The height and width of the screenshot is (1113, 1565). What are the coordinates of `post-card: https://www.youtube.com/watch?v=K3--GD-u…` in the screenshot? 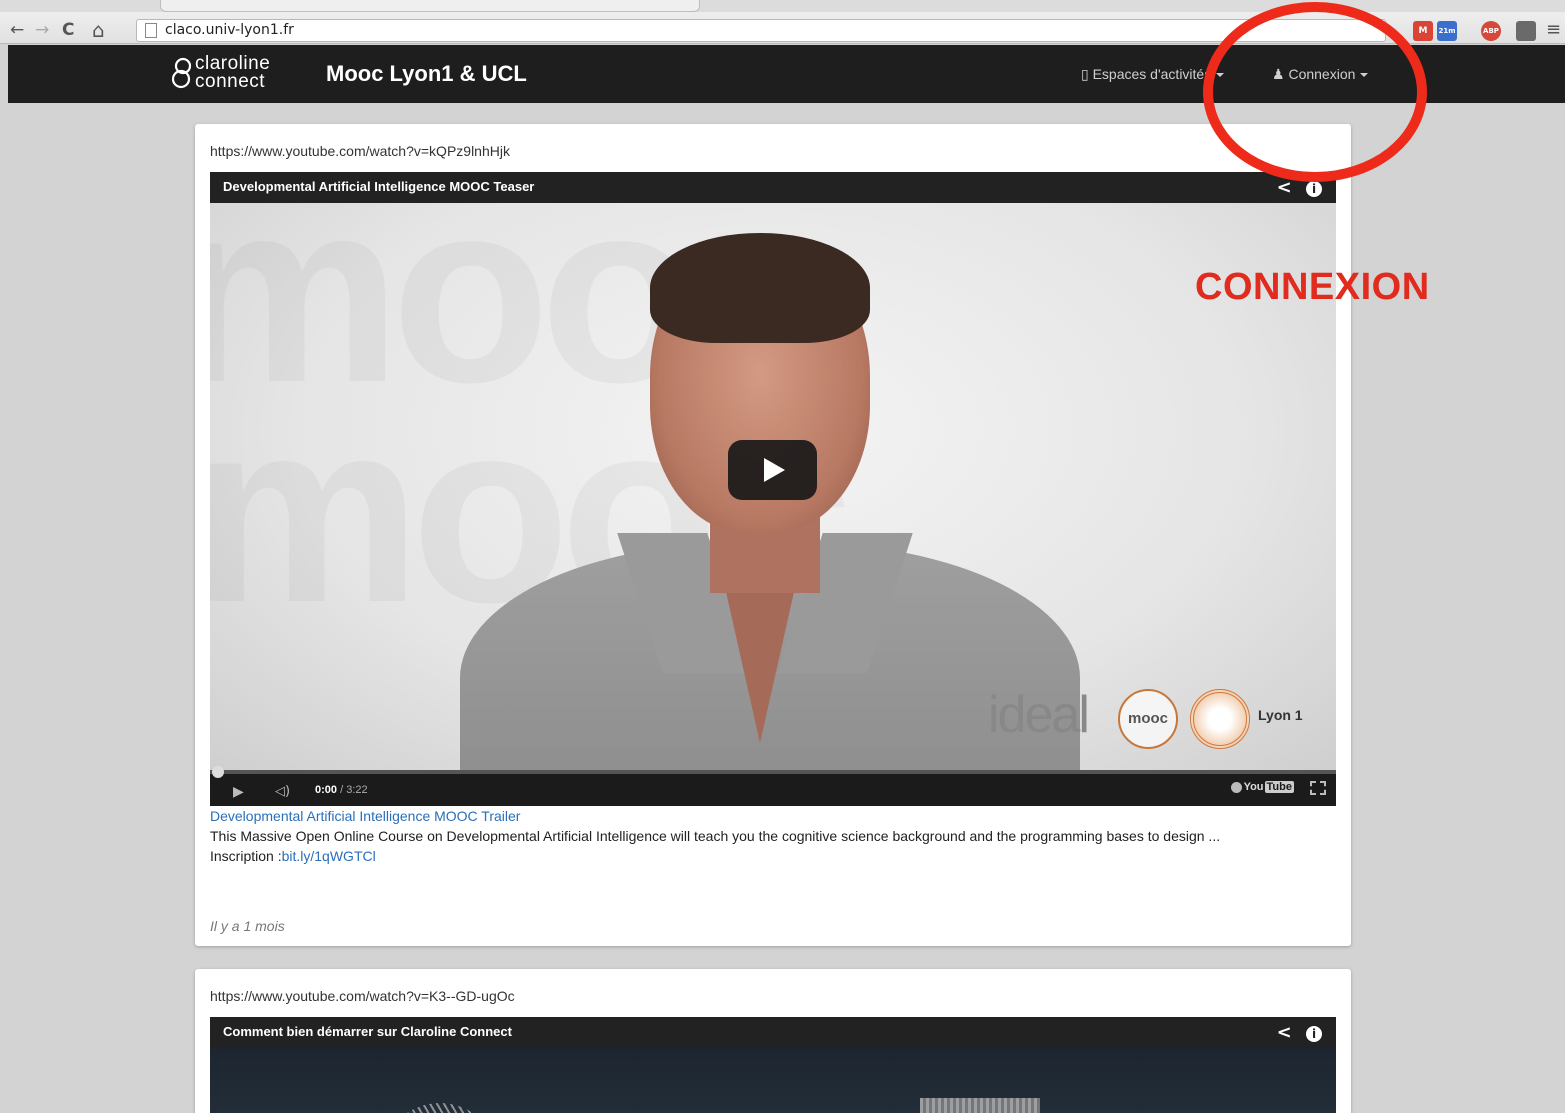 It's located at (773, 1041).